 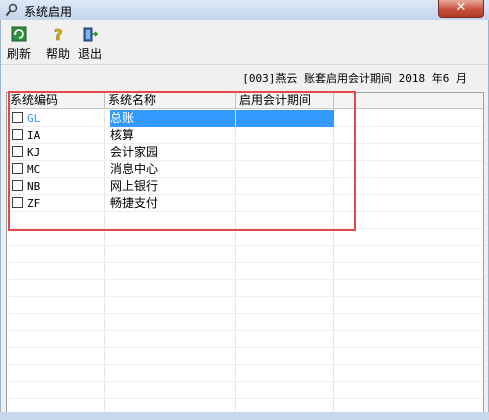 What do you see at coordinates (122, 135) in the screenshot?
I see `system-name: 核算` at bounding box center [122, 135].